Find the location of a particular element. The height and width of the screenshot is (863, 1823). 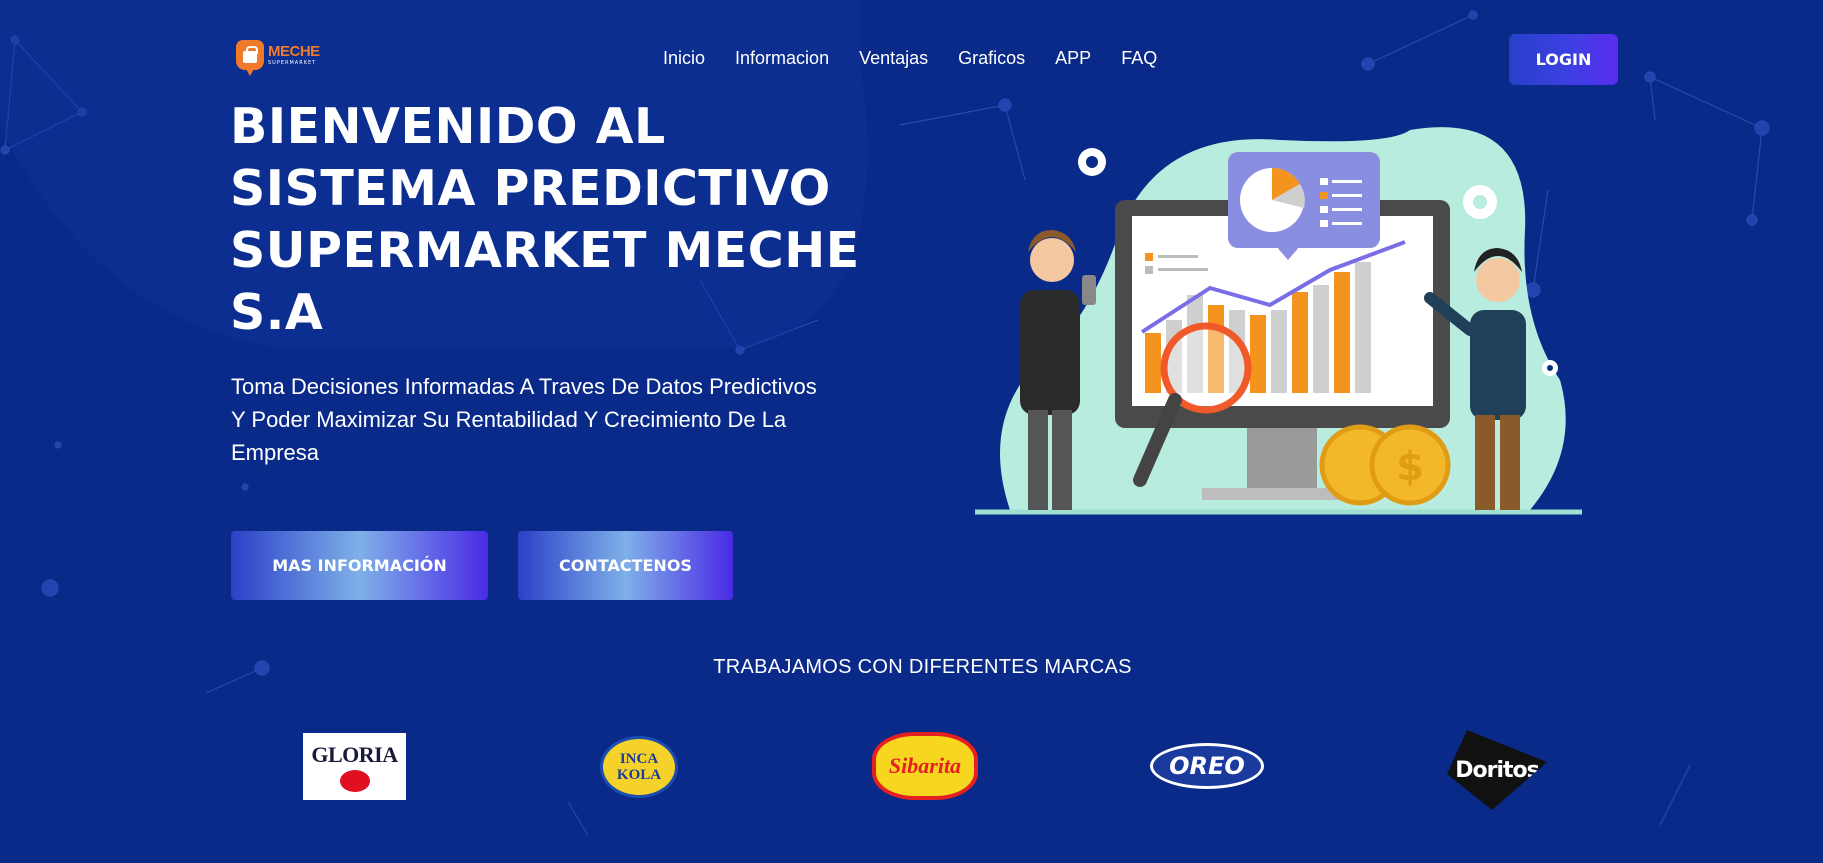

hero-subtitle-line: Empresa is located at coordinates (275, 452).